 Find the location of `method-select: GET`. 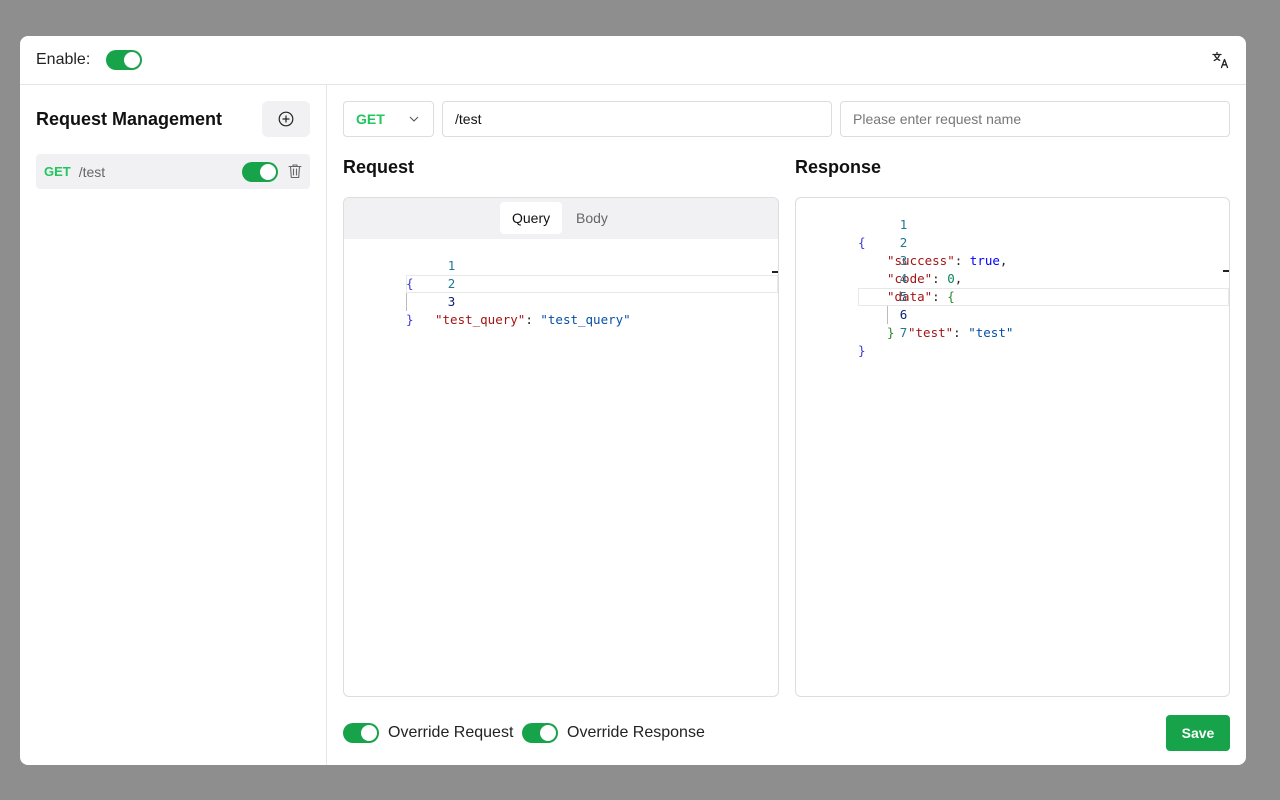

method-select: GET is located at coordinates (388, 119).